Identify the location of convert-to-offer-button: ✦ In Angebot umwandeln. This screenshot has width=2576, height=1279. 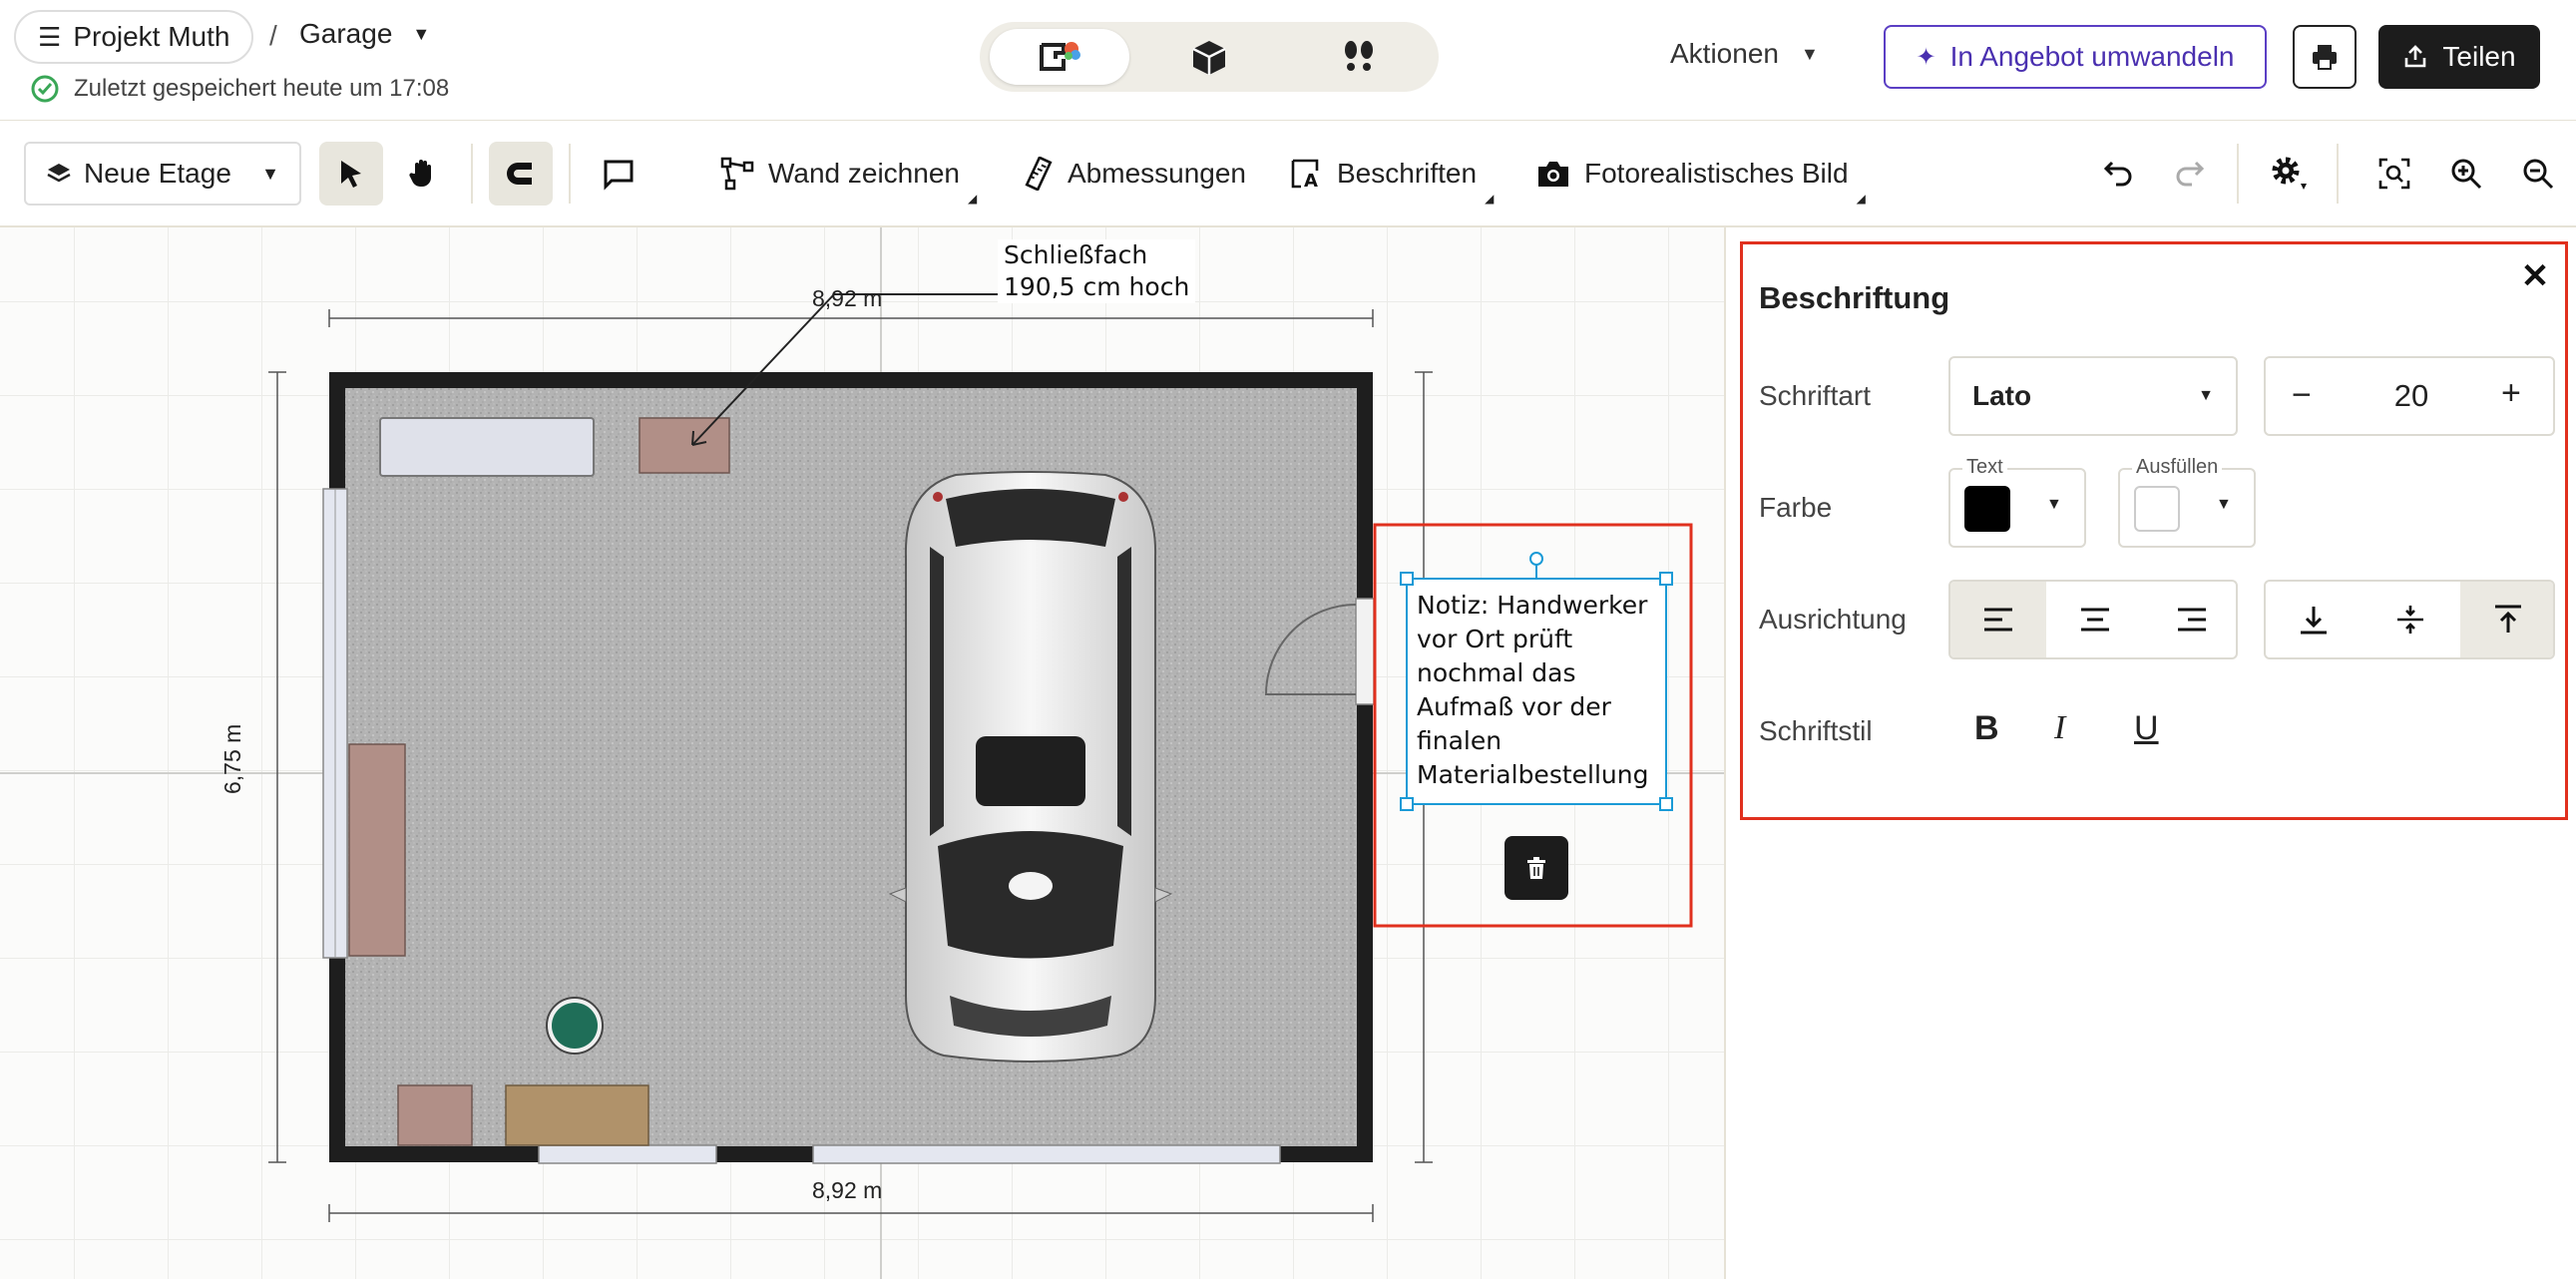
(2075, 57).